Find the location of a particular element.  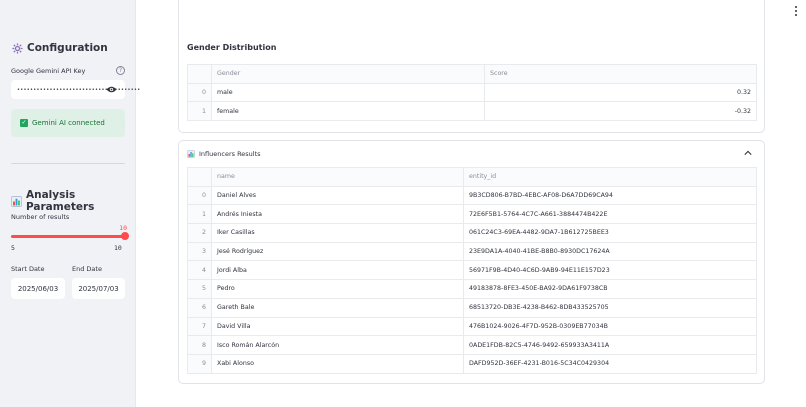

configuration-title: Configuration is located at coordinates (67, 48).